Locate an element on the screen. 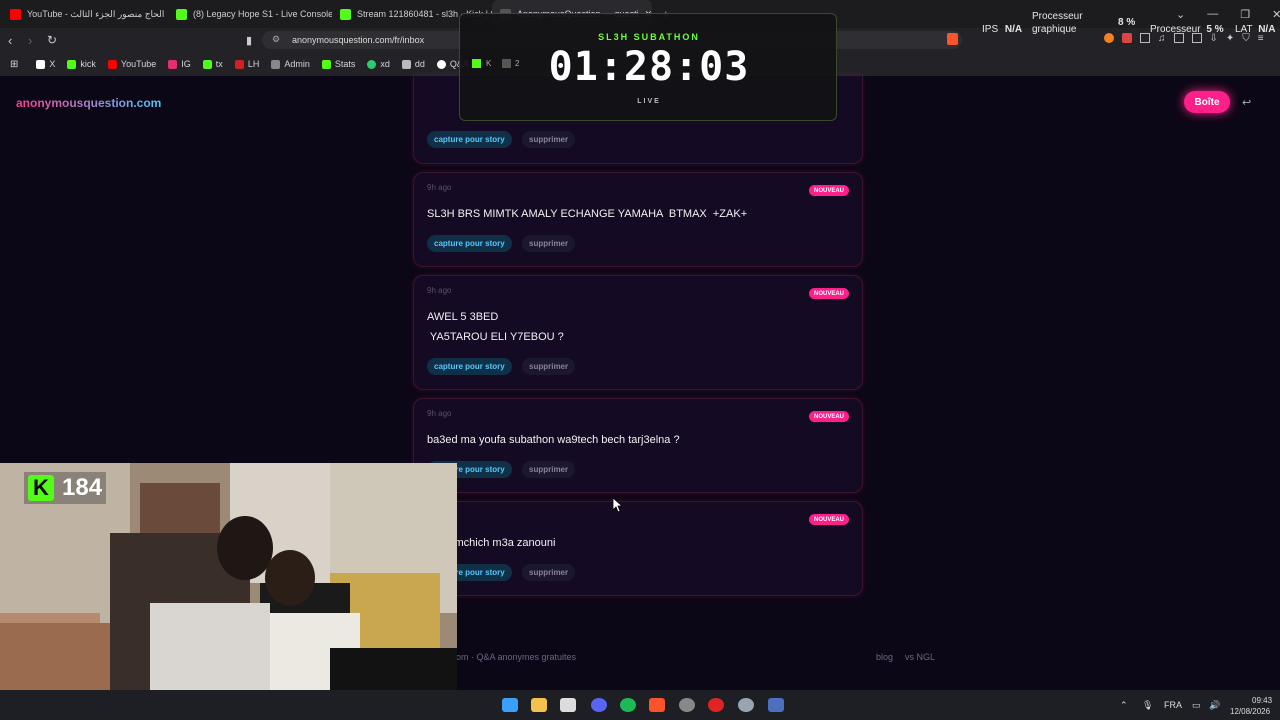 The width and height of the screenshot is (1280, 720). url-text: anonymousquestion.com/fr/inbox is located at coordinates (358, 40).